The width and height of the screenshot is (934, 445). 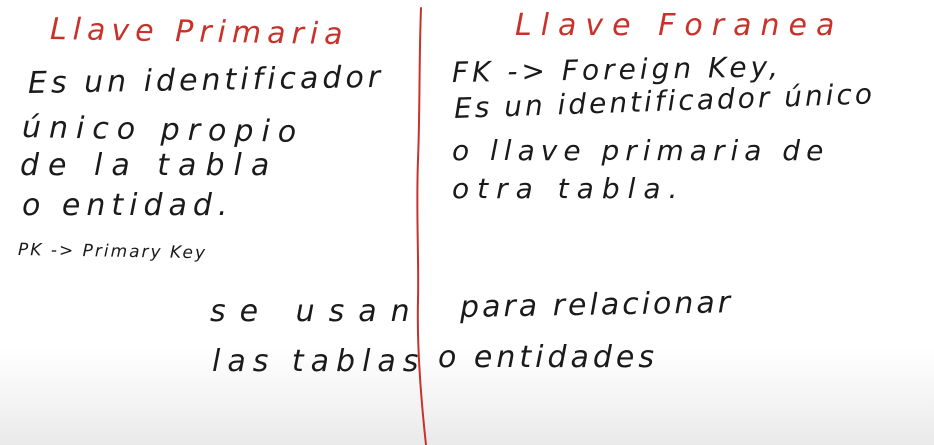 I want to click on foreign-key-line-4: otra tabla., so click(x=569, y=188).